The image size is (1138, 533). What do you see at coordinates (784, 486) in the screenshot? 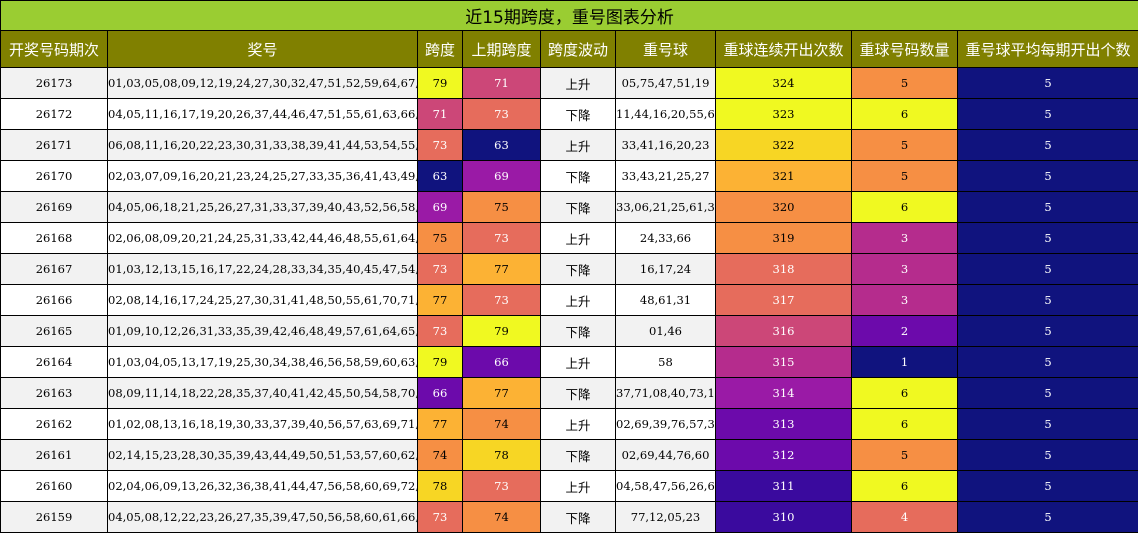
I see `streak-cell: 311` at bounding box center [784, 486].